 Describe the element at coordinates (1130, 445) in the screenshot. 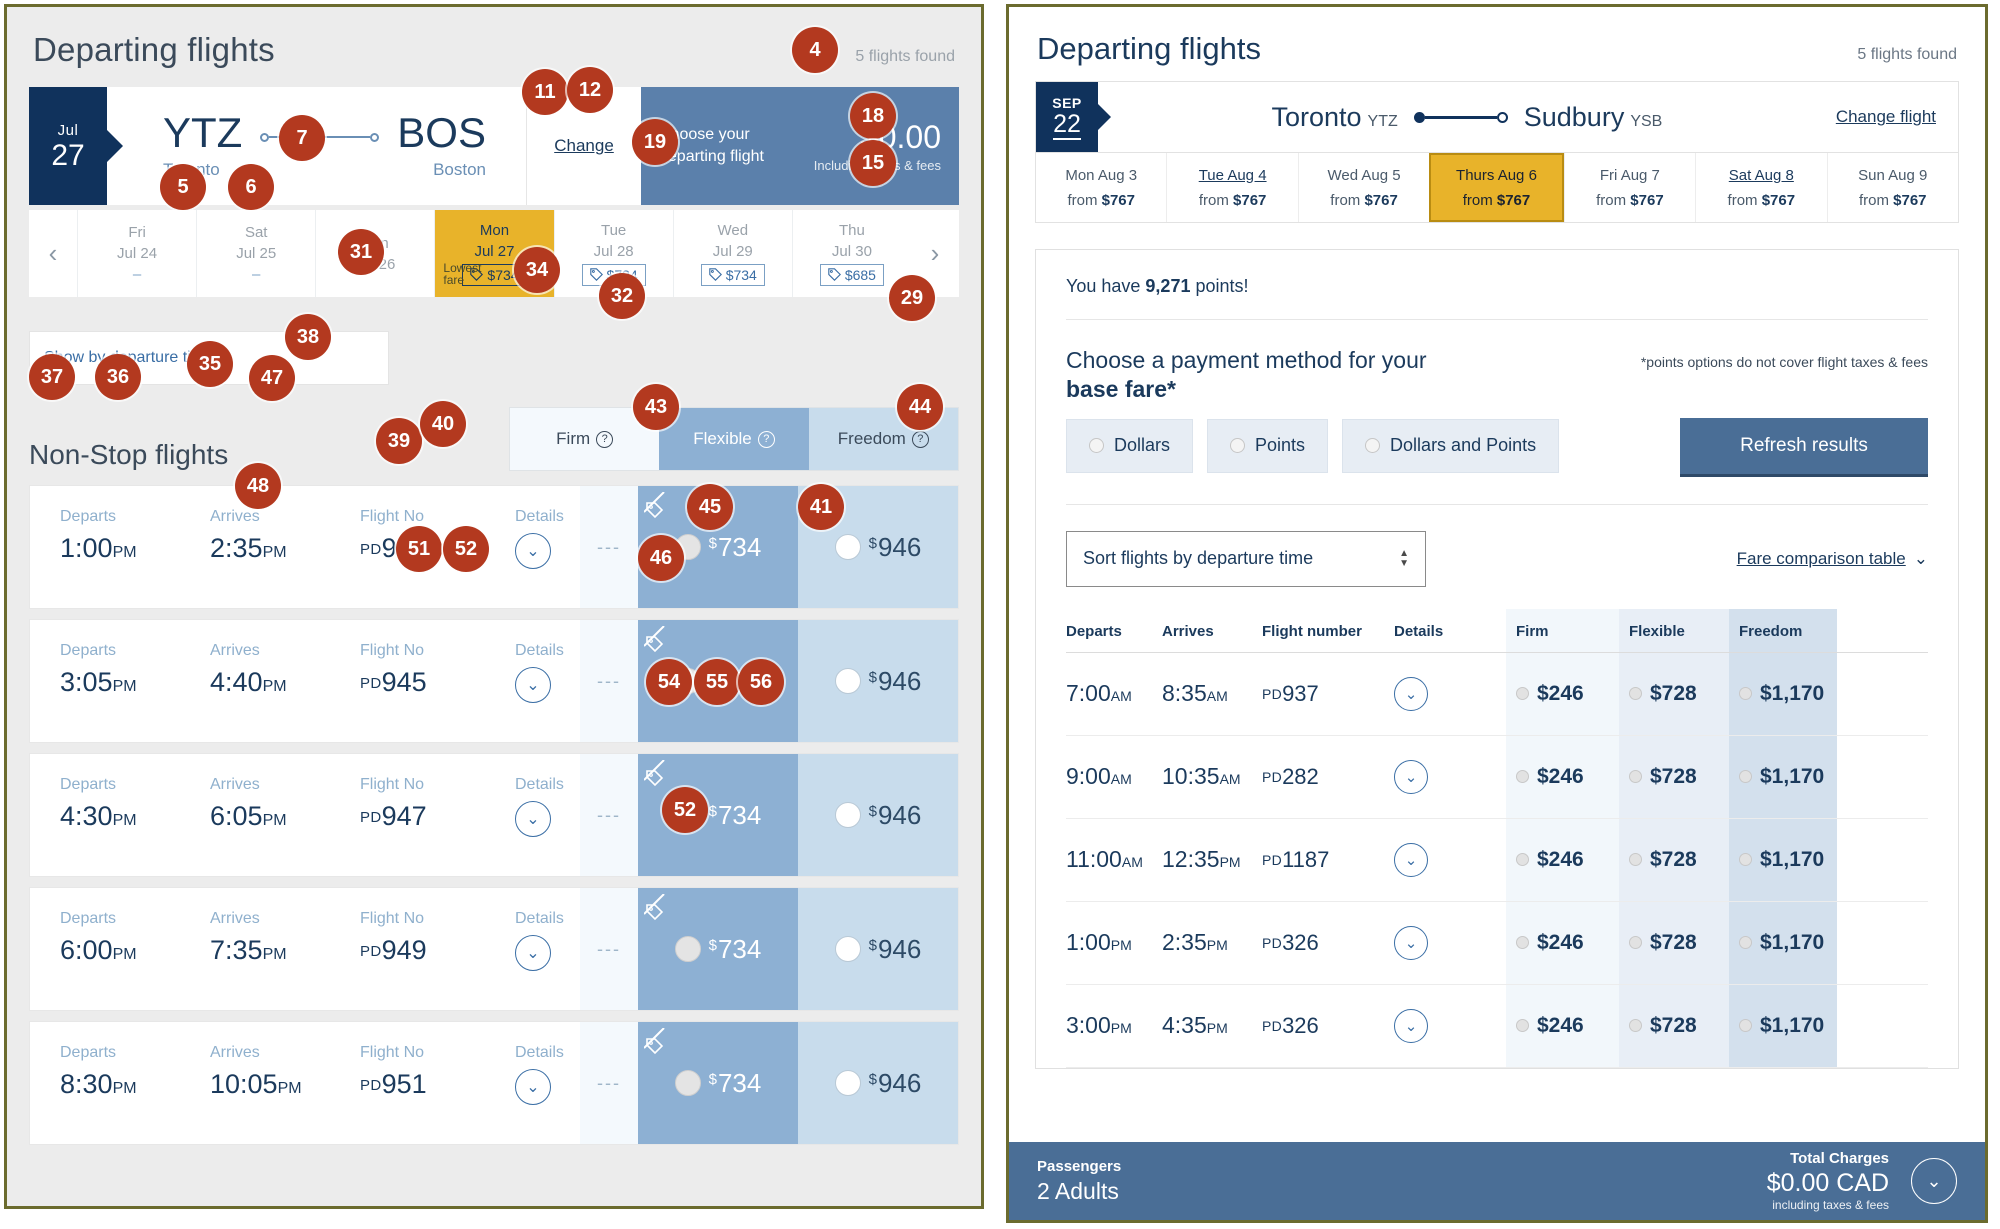

I see `payment-option-dollars: Dollars` at that location.